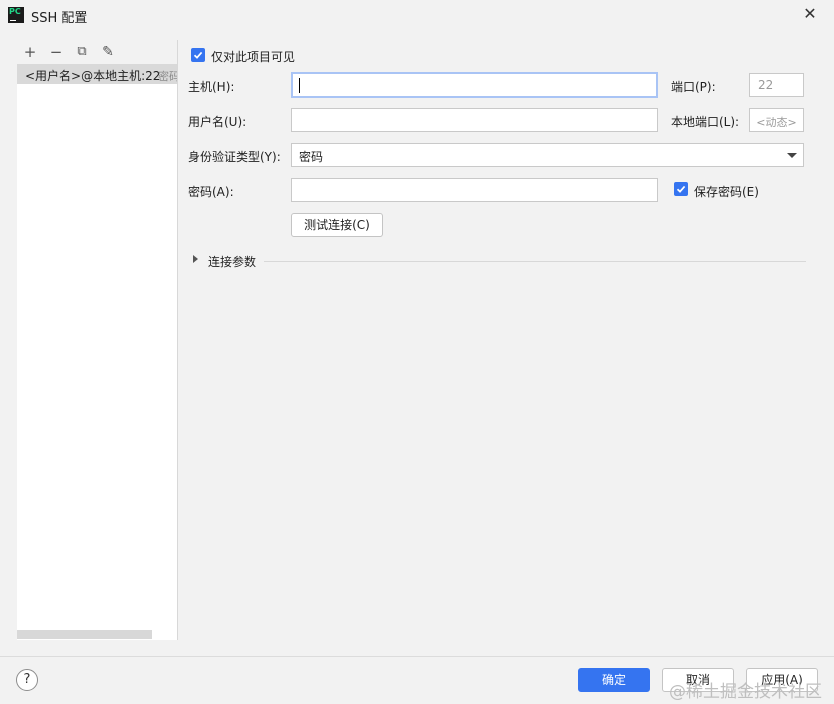  What do you see at coordinates (535, 261) in the screenshot?
I see `section-divider` at bounding box center [535, 261].